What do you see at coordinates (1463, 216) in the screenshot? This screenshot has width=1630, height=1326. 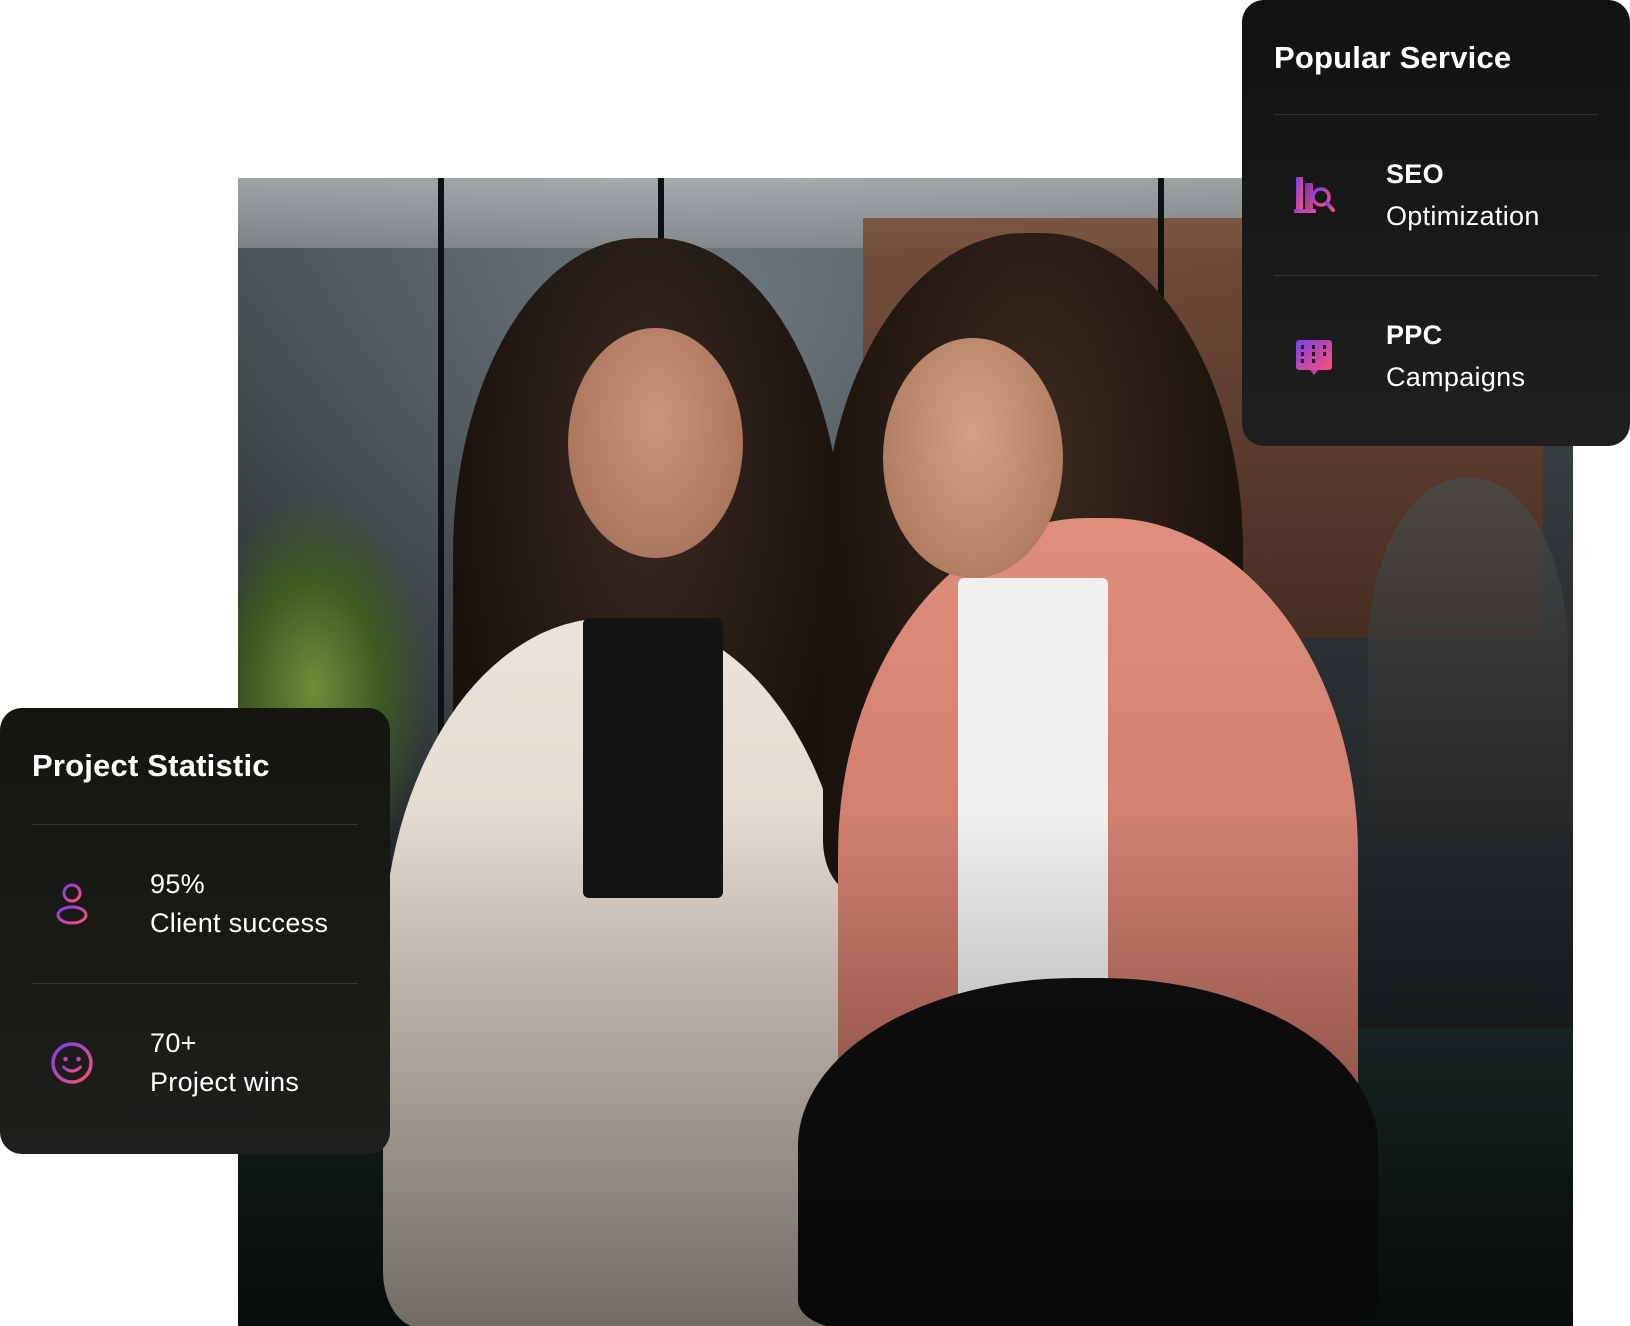 I see `service-detail: Optimization` at bounding box center [1463, 216].